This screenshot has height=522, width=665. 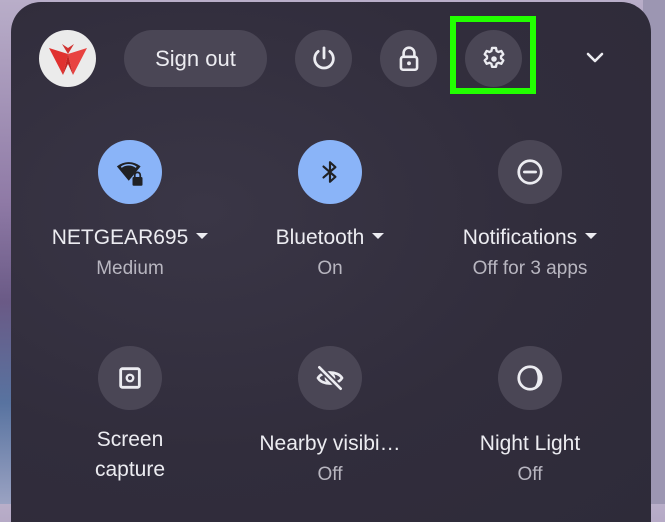 I want to click on eye-off-icon, so click(x=330, y=378).